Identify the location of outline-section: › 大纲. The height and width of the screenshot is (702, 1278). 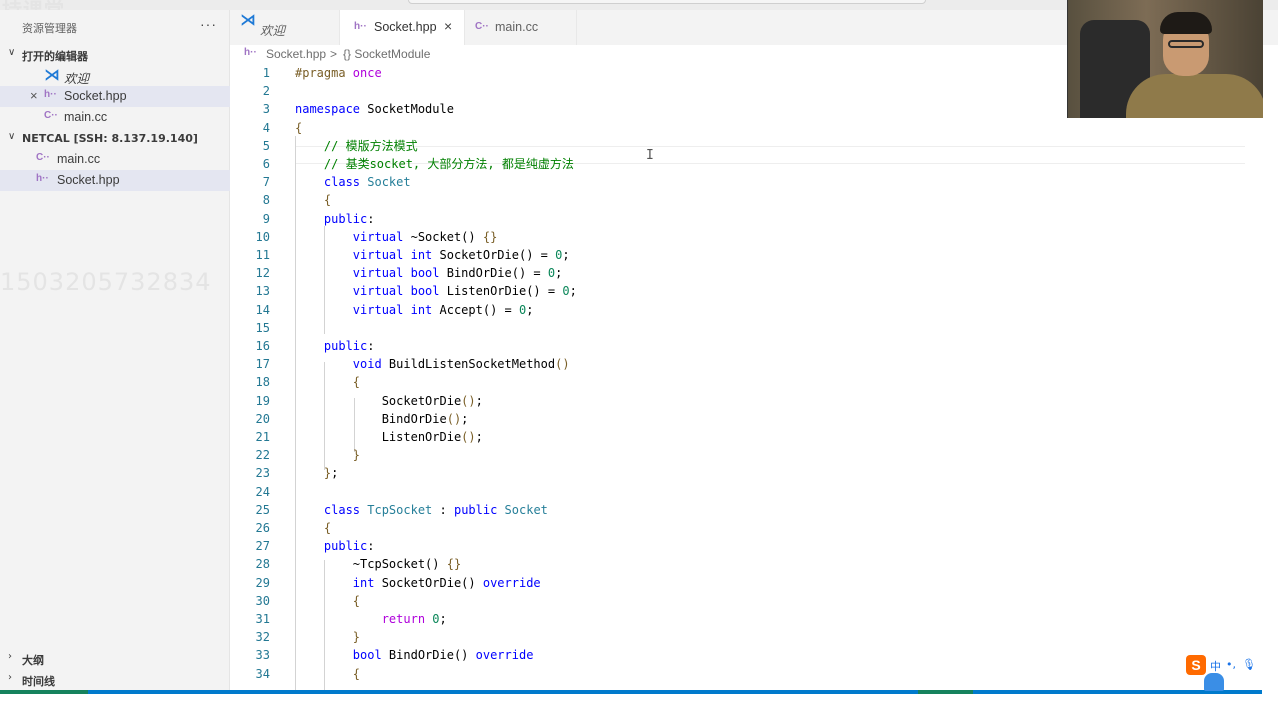
(115, 658).